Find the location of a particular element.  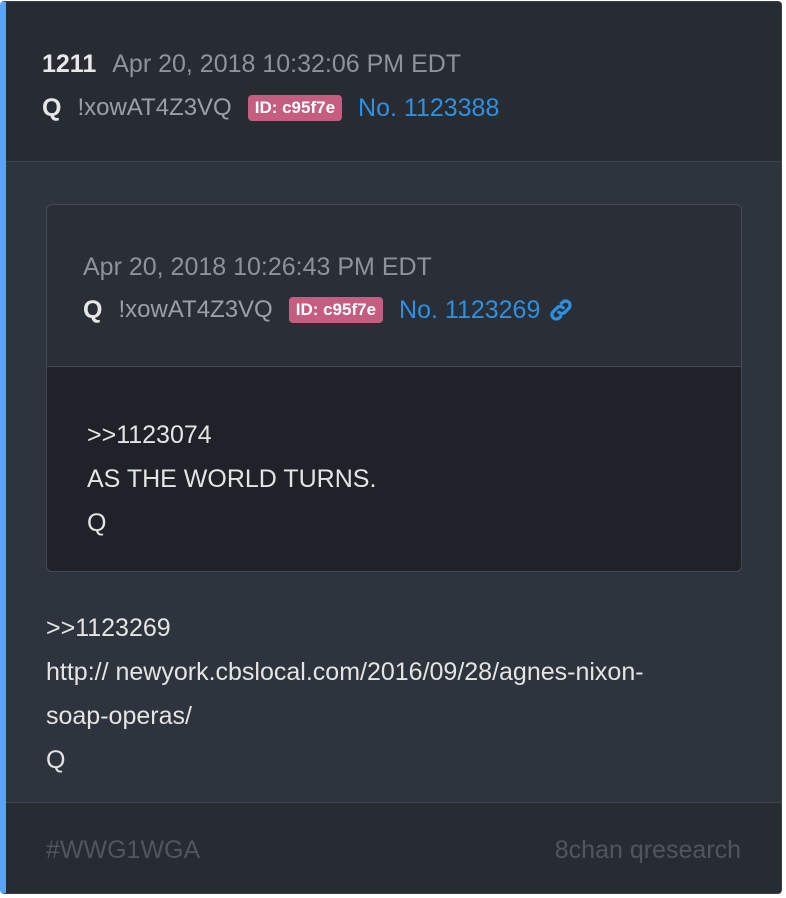

quoted-text-line: AS THE WORLD TURNS. is located at coordinates (232, 479).